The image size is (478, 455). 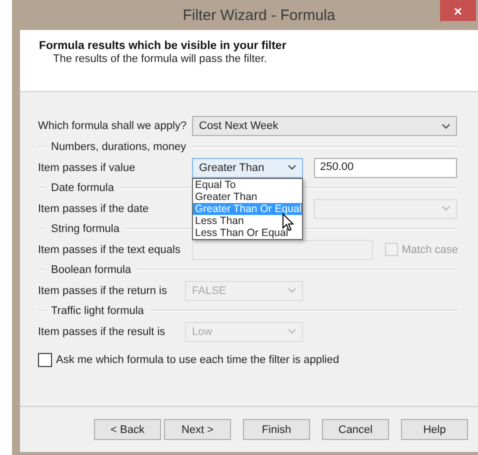 What do you see at coordinates (102, 332) in the screenshot?
I see `field-label: Item passes if the result is` at bounding box center [102, 332].